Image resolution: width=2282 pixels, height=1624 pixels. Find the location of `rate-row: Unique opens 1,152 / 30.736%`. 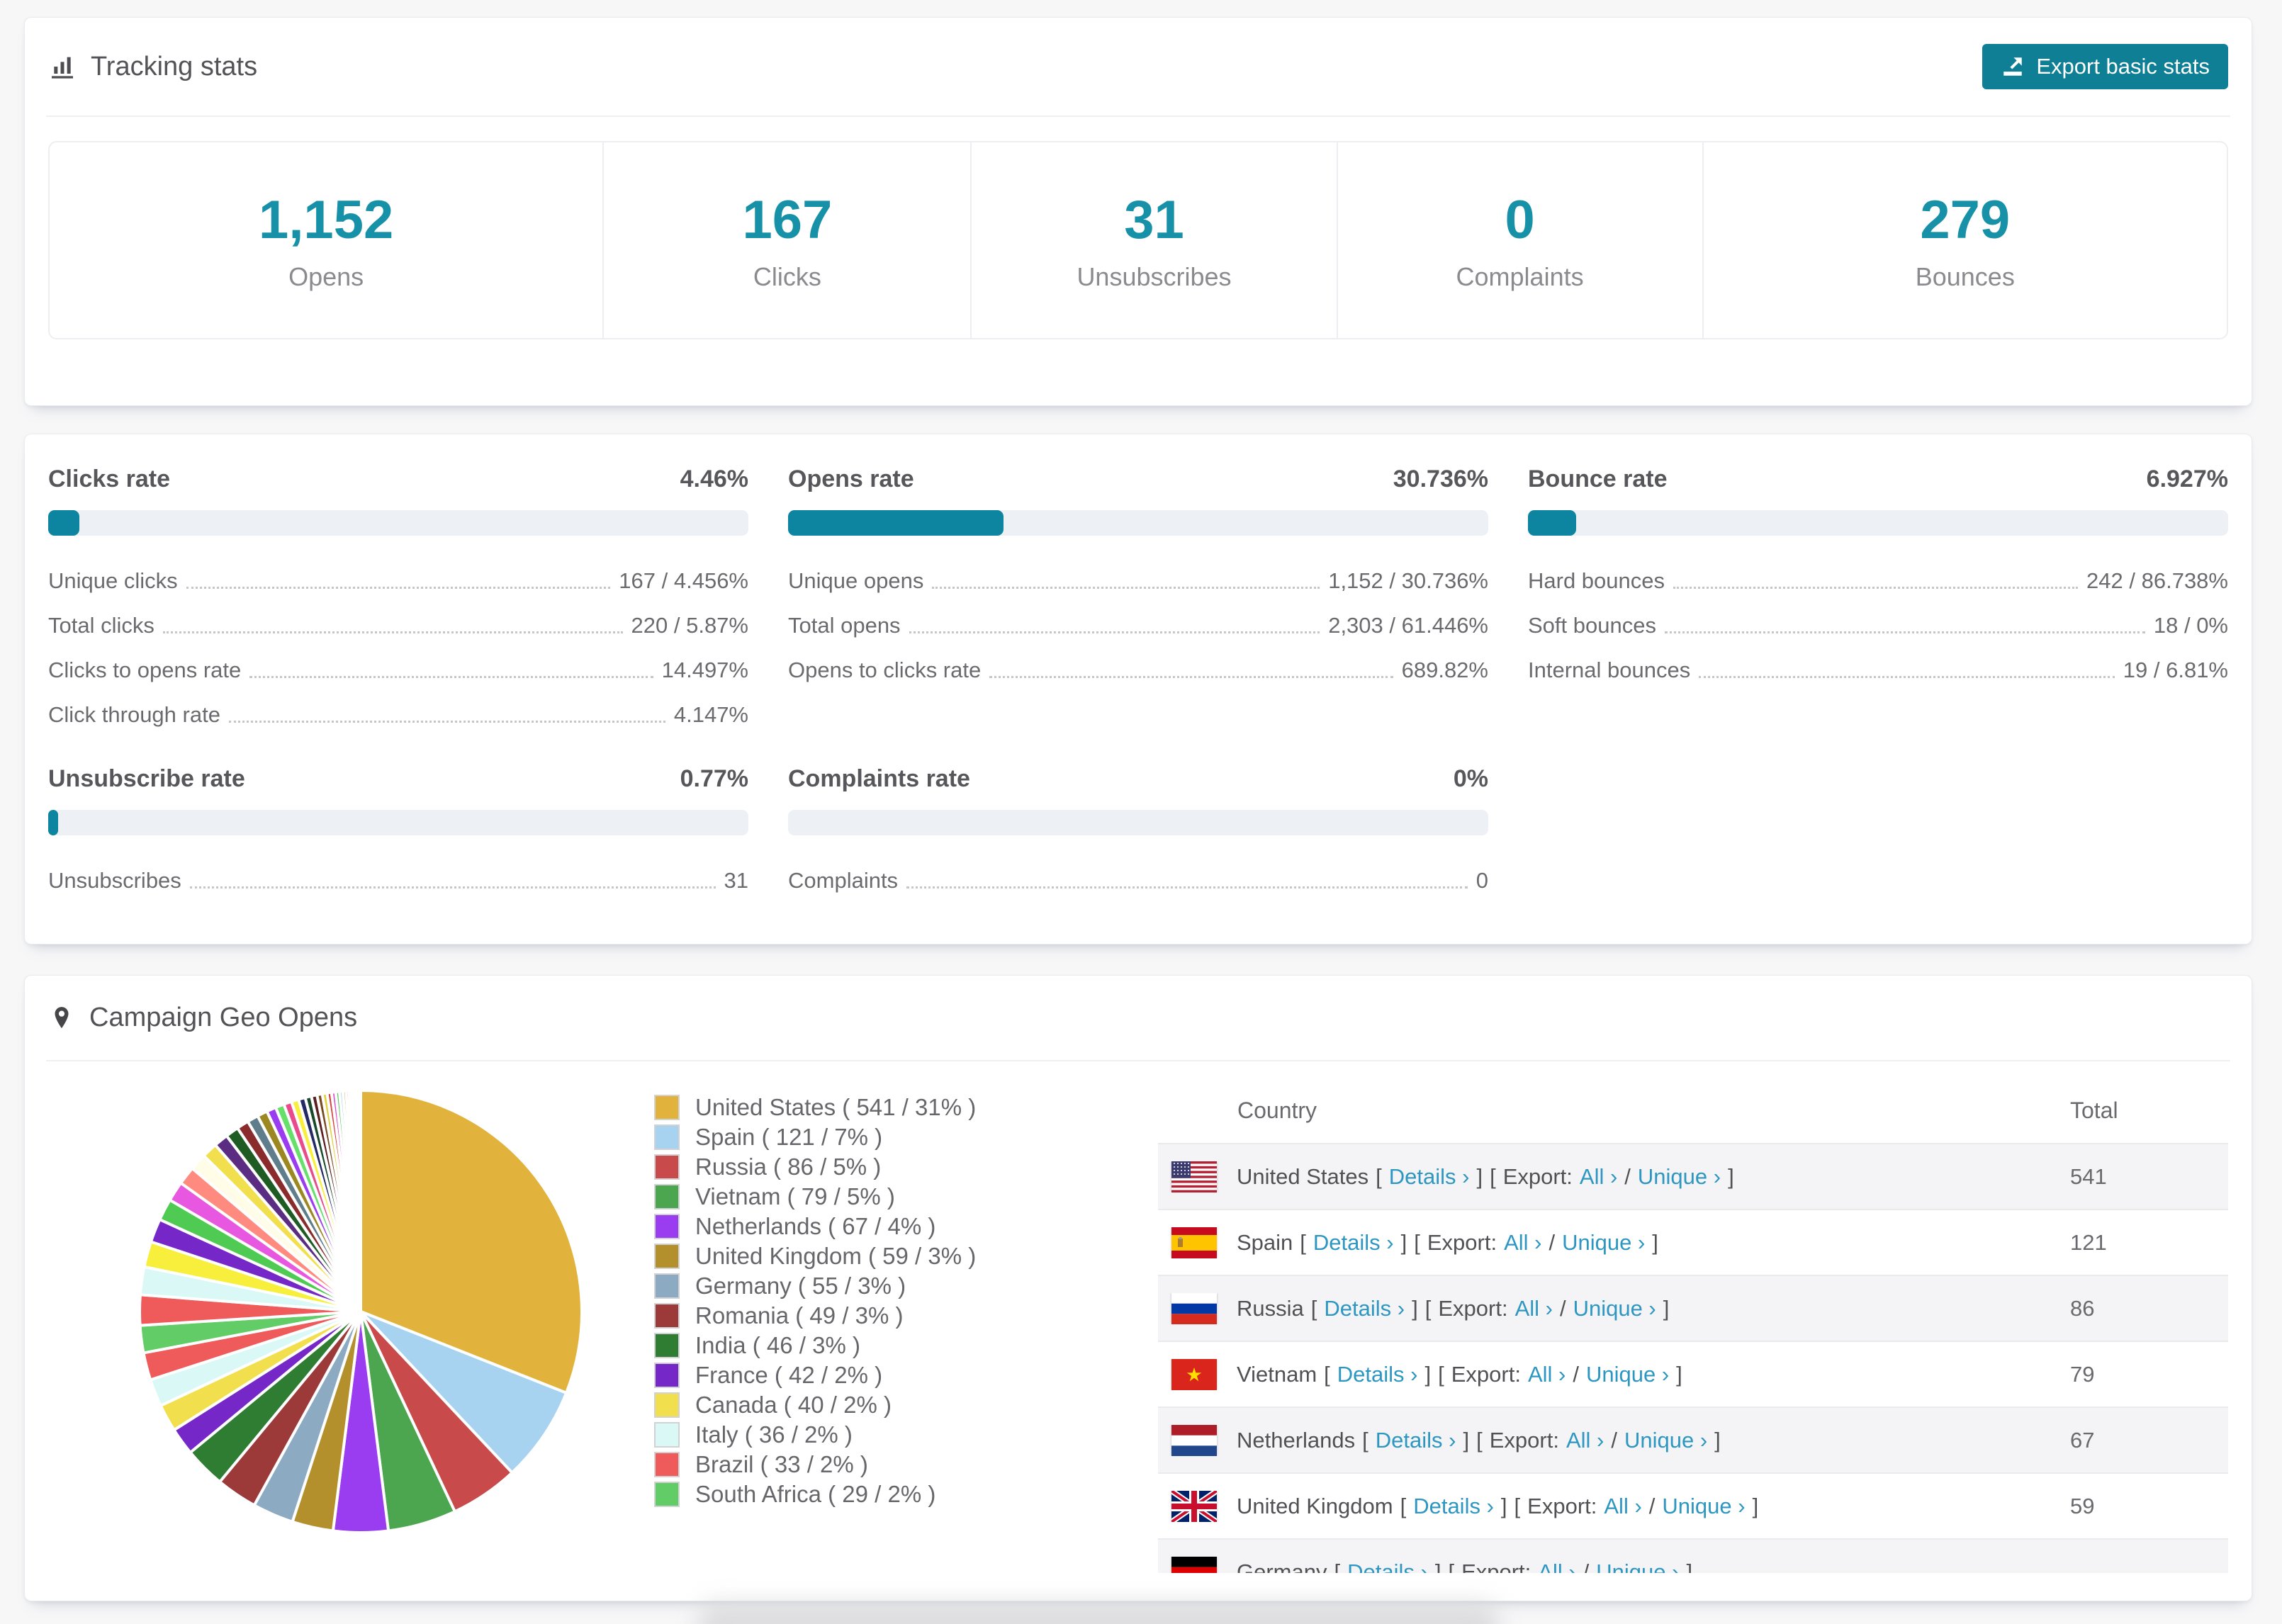

rate-row: Unique opens 1,152 / 30.736% is located at coordinates (1138, 581).